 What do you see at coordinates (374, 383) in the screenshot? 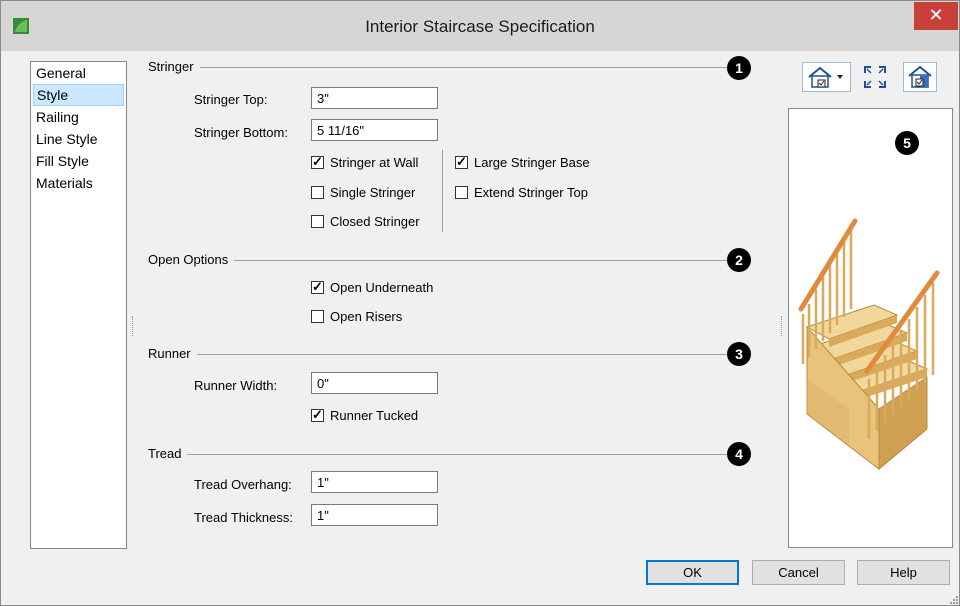
I see `runner-width-input` at bounding box center [374, 383].